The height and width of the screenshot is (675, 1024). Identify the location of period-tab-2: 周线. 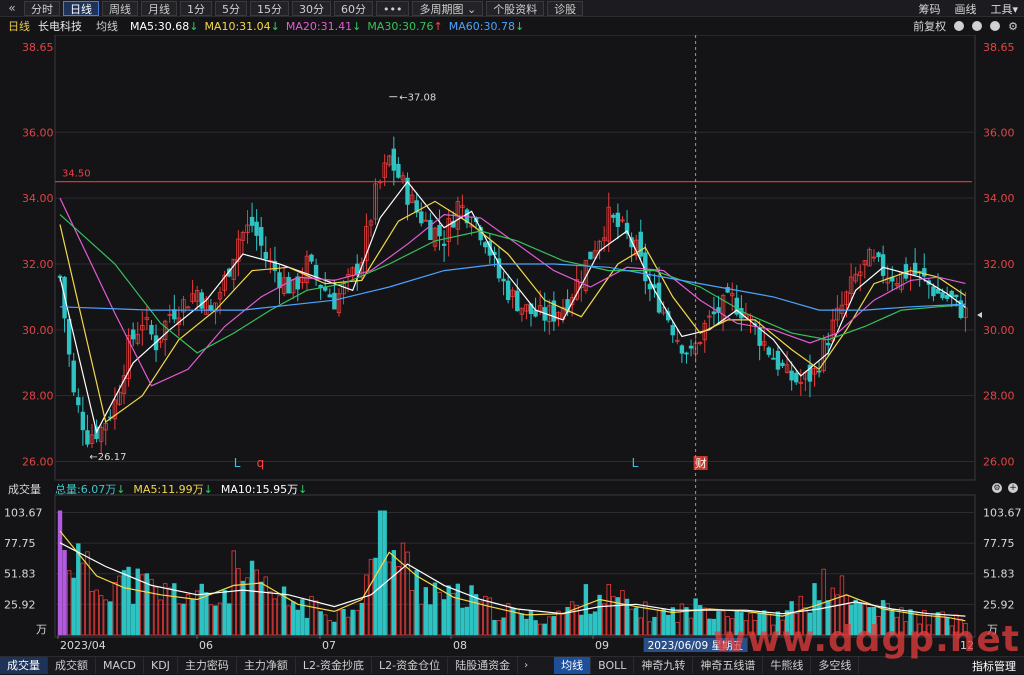
(120, 8).